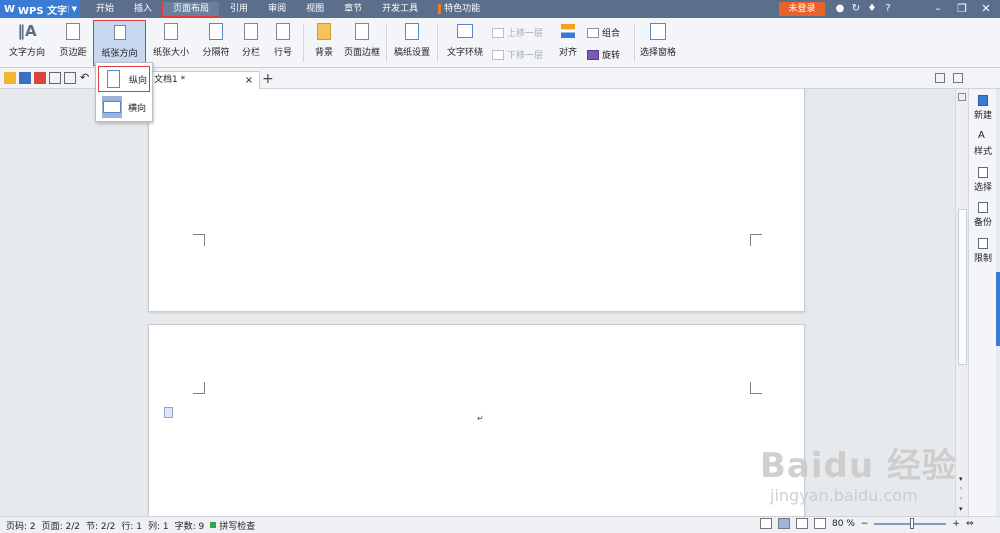 Image resolution: width=1000 pixels, height=533 pixels. Describe the element at coordinates (981, 135) in the screenshot. I see `styles-icon: A` at that location.